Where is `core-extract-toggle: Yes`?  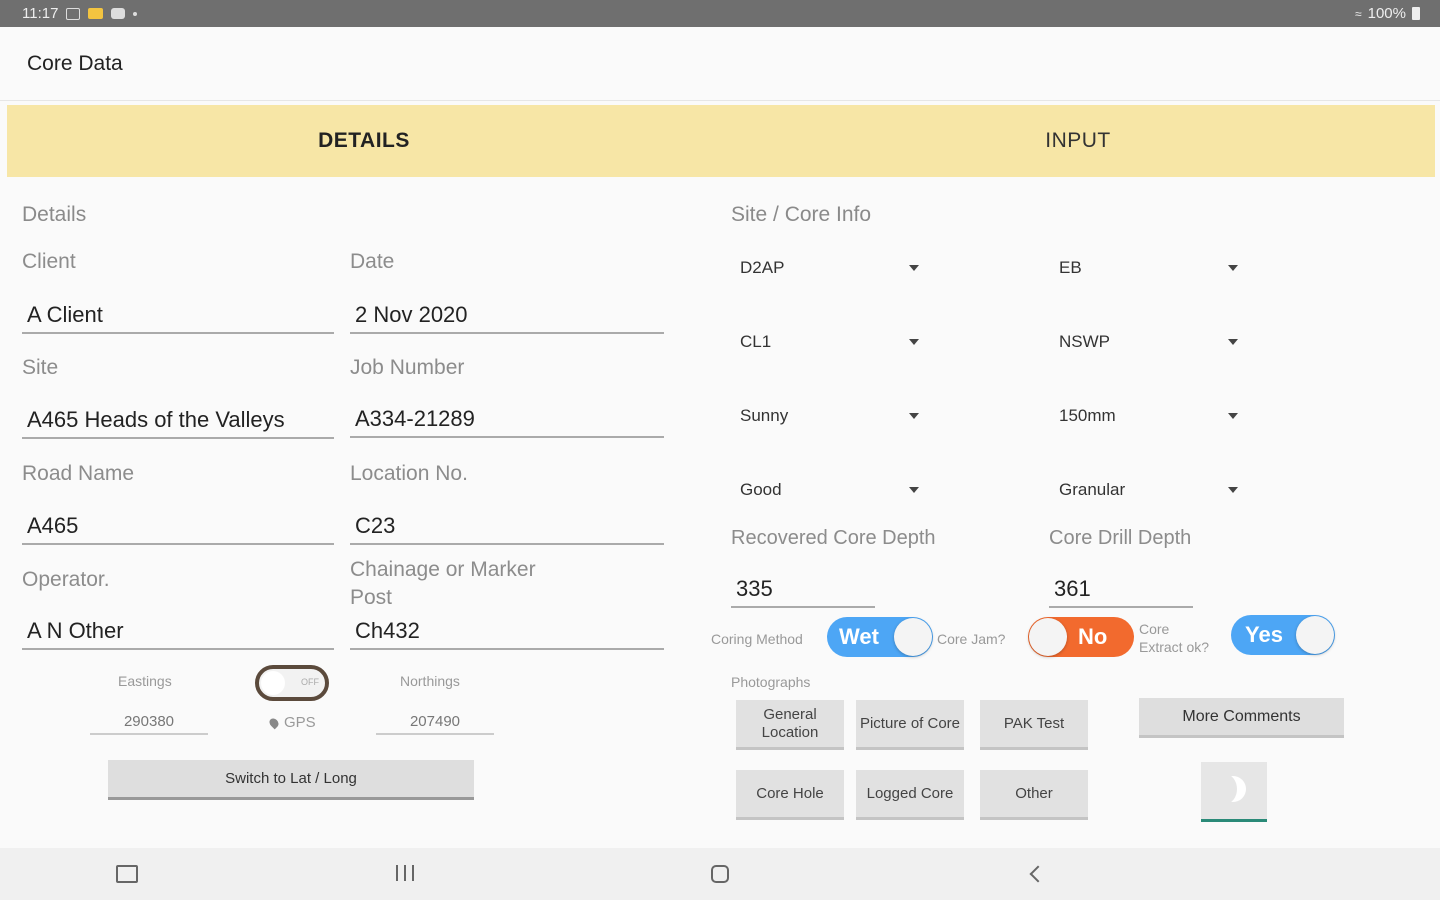
core-extract-toggle: Yes is located at coordinates (1283, 635).